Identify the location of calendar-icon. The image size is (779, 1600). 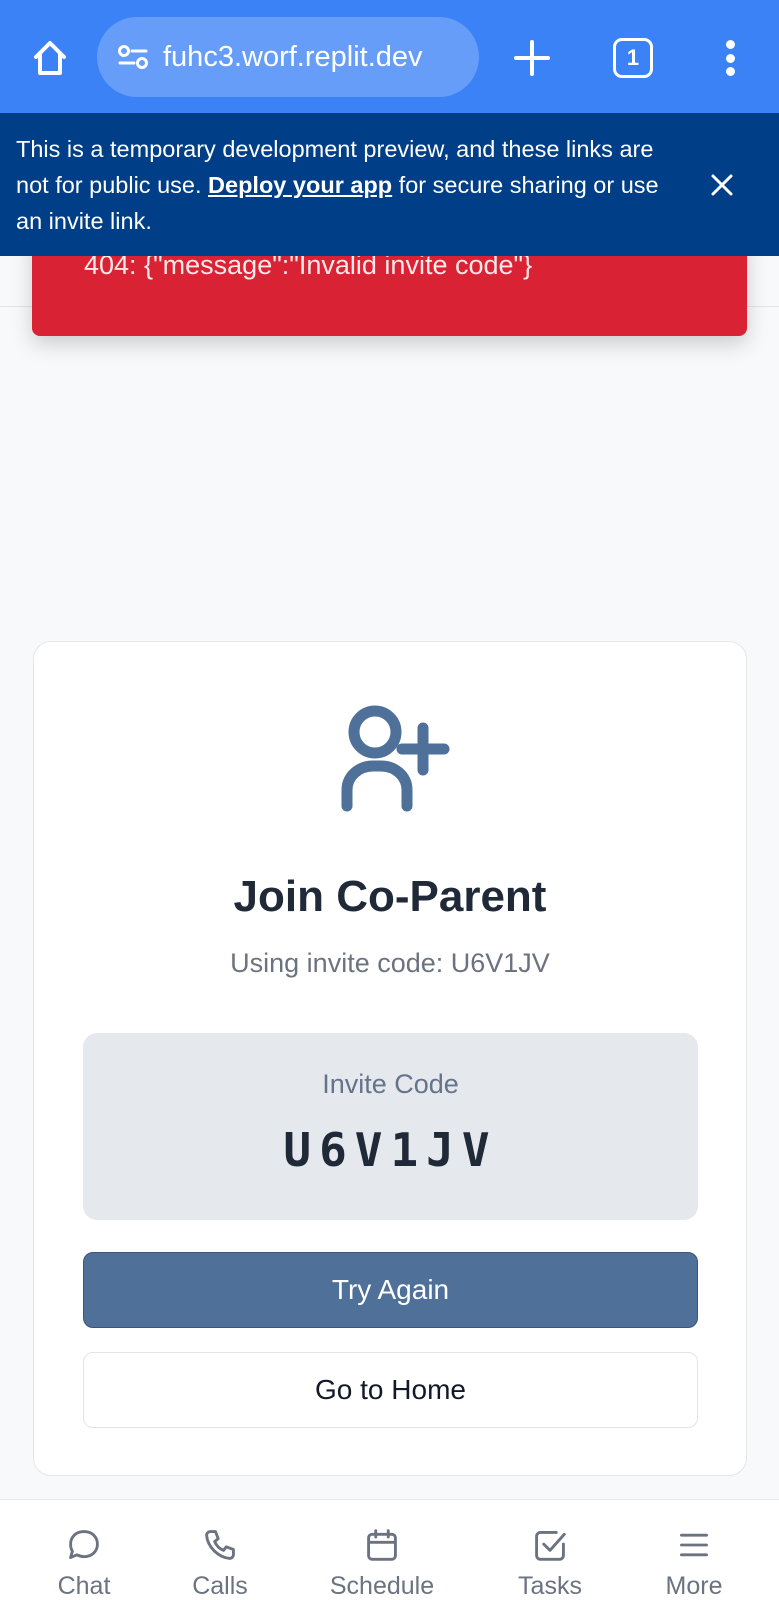
(382, 1545).